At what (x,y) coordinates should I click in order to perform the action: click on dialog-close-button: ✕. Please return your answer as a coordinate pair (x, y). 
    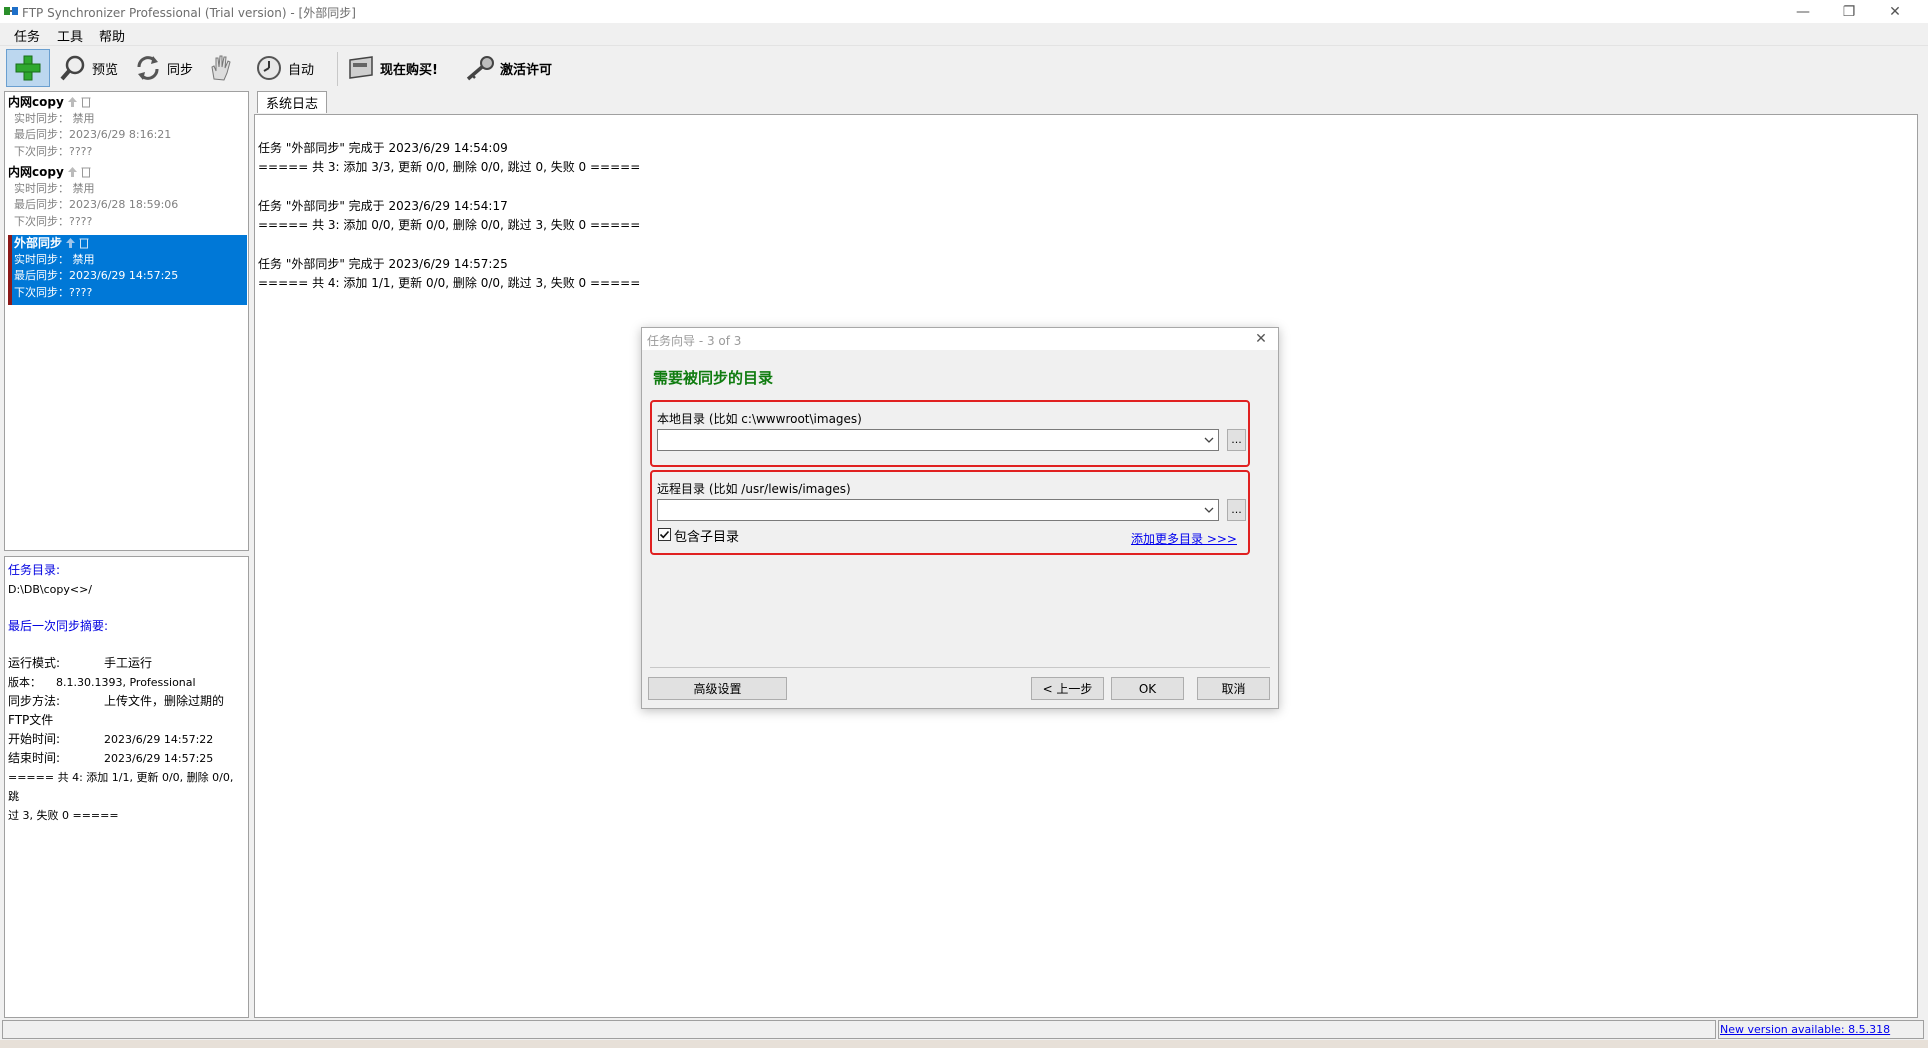
    Looking at the image, I should click on (1261, 339).